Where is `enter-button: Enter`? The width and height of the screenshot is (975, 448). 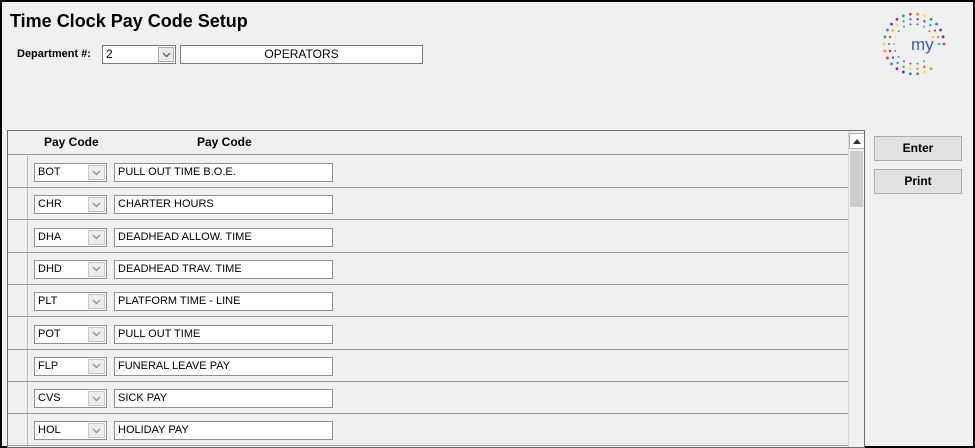 enter-button: Enter is located at coordinates (918, 148).